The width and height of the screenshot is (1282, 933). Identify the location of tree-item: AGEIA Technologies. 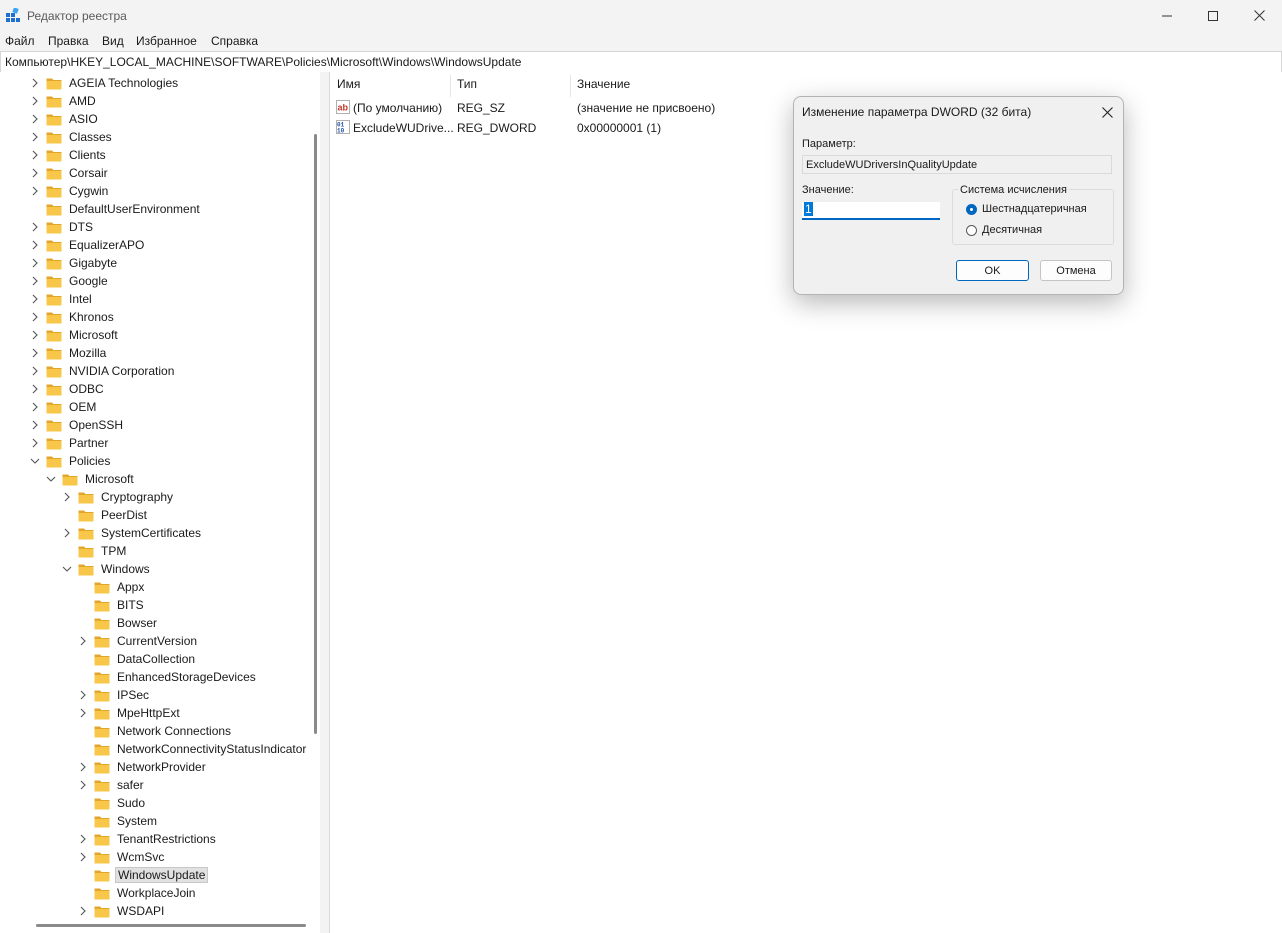
(105, 83).